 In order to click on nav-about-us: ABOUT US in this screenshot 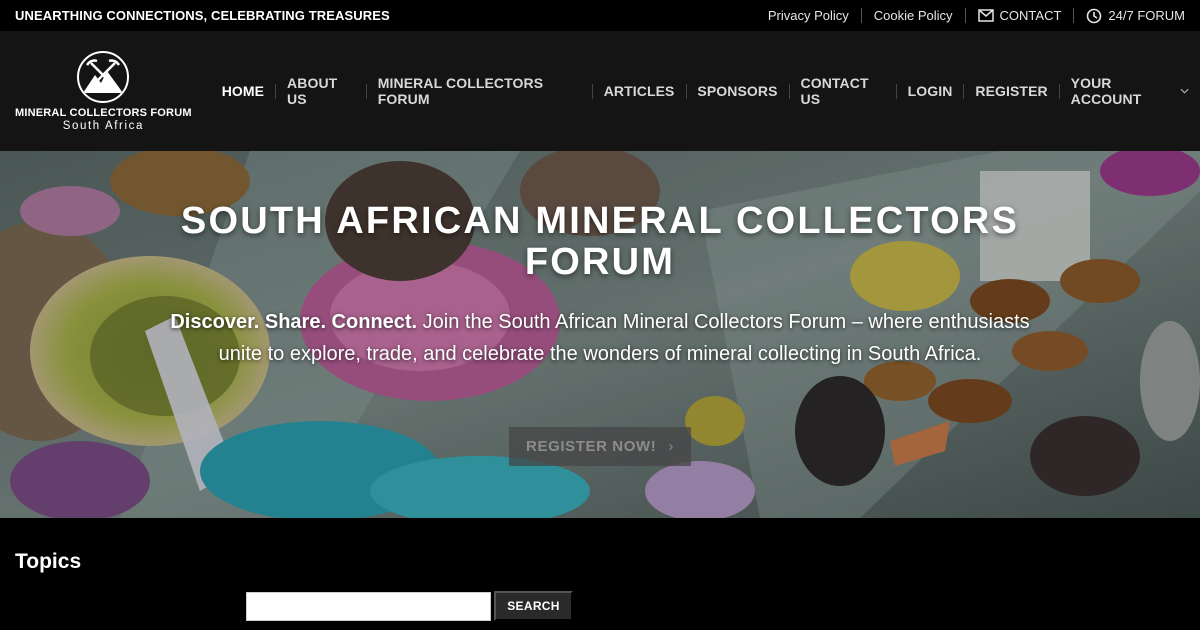, I will do `click(321, 91)`.